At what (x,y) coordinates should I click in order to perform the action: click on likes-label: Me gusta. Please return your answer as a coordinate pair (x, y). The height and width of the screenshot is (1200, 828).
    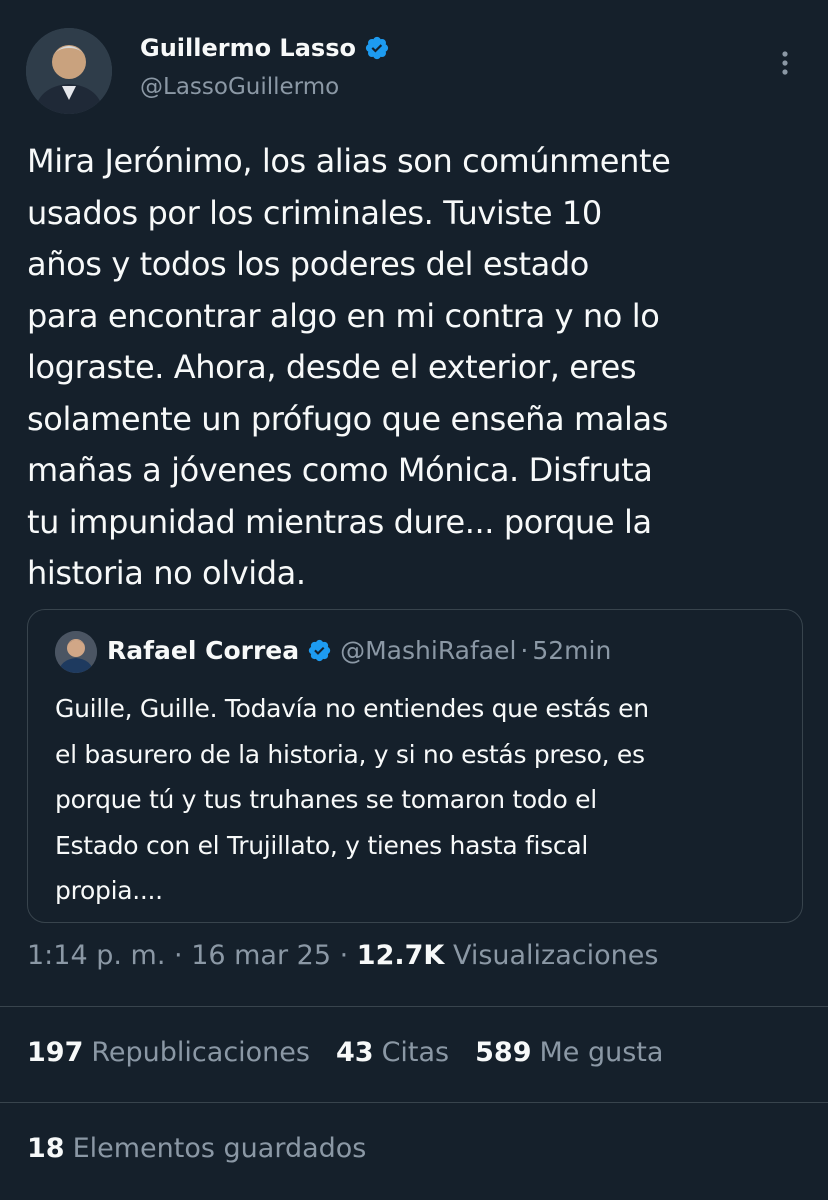
    Looking at the image, I should click on (601, 1052).